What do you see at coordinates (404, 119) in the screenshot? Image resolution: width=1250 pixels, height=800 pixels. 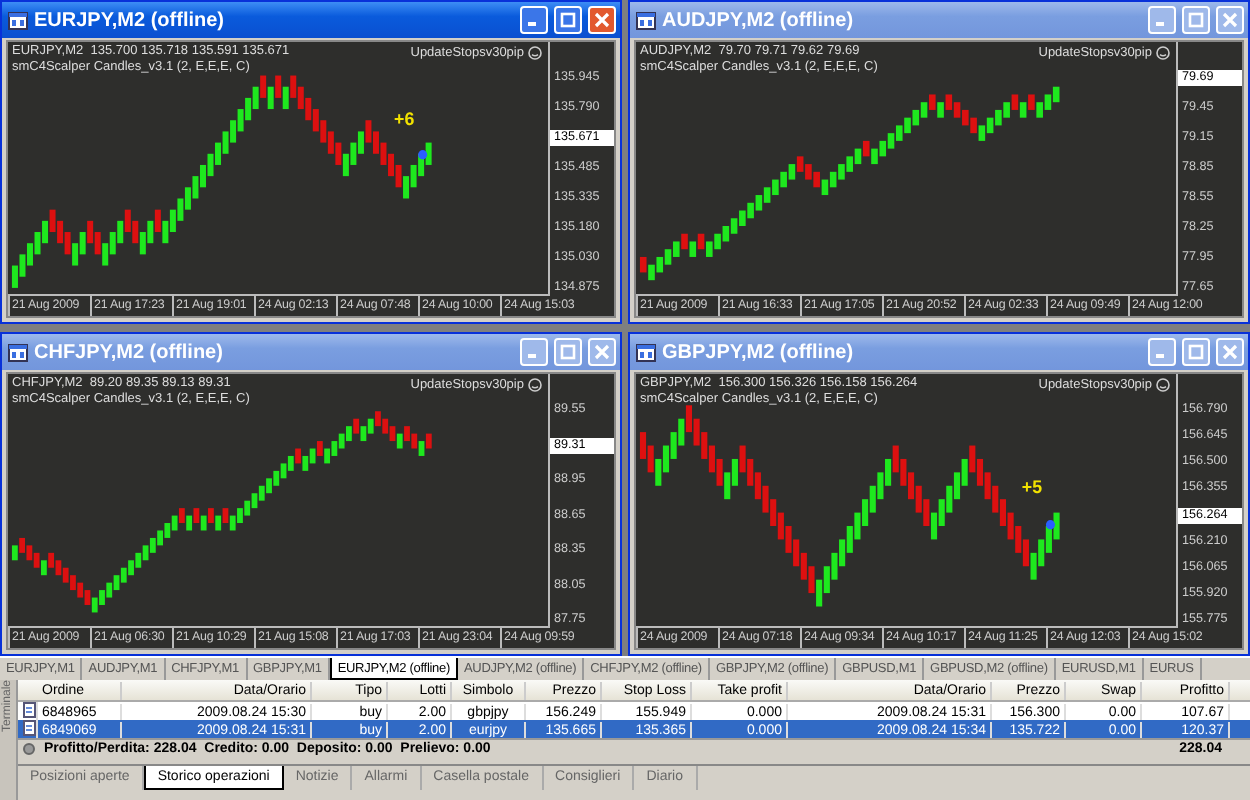 I see `profit-label: +6` at bounding box center [404, 119].